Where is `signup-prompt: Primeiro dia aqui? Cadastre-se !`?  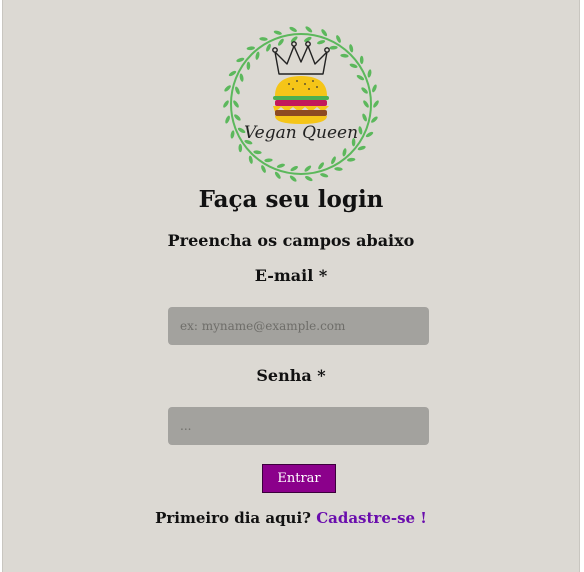
signup-prompt: Primeiro dia aqui? Cadastre-se ! is located at coordinates (291, 518).